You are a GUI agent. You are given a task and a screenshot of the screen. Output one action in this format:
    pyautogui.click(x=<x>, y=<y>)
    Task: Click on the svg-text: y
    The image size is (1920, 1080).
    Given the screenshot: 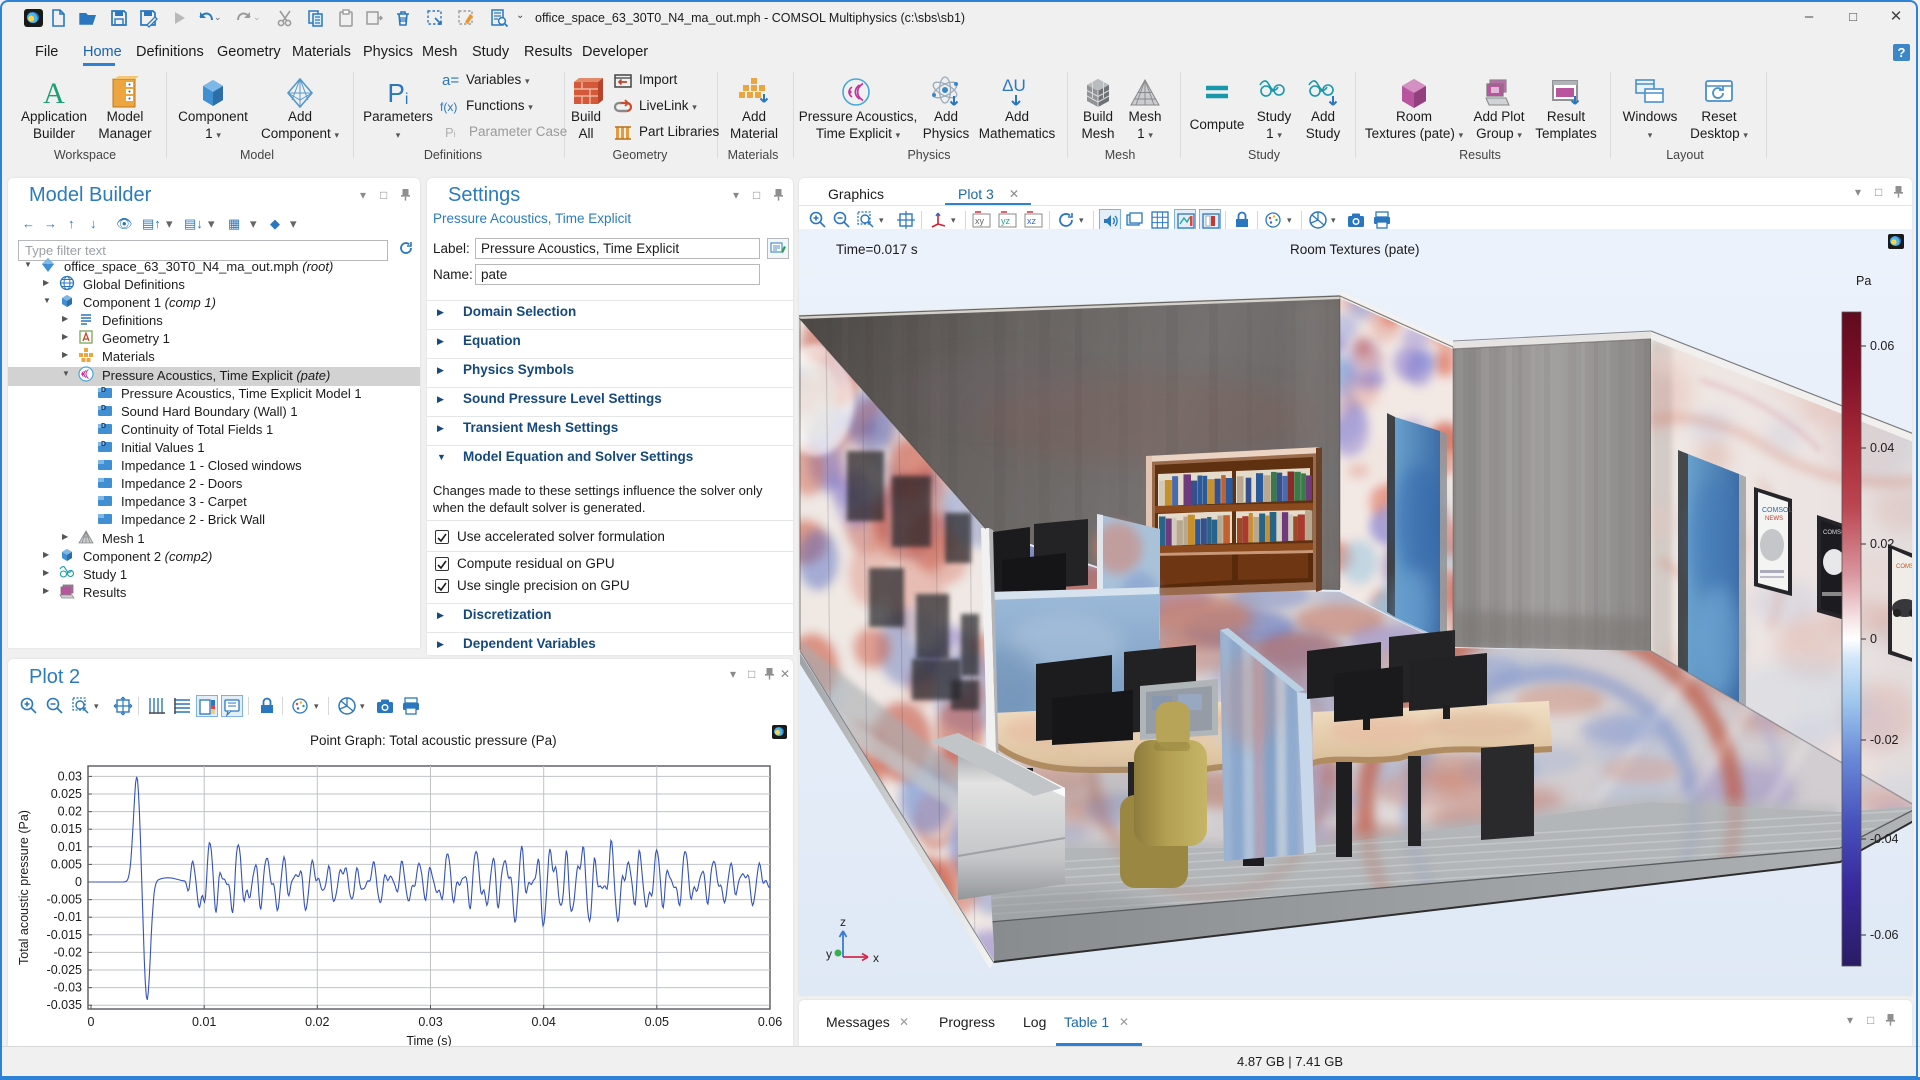 What is the action you would take?
    pyautogui.click(x=829, y=954)
    